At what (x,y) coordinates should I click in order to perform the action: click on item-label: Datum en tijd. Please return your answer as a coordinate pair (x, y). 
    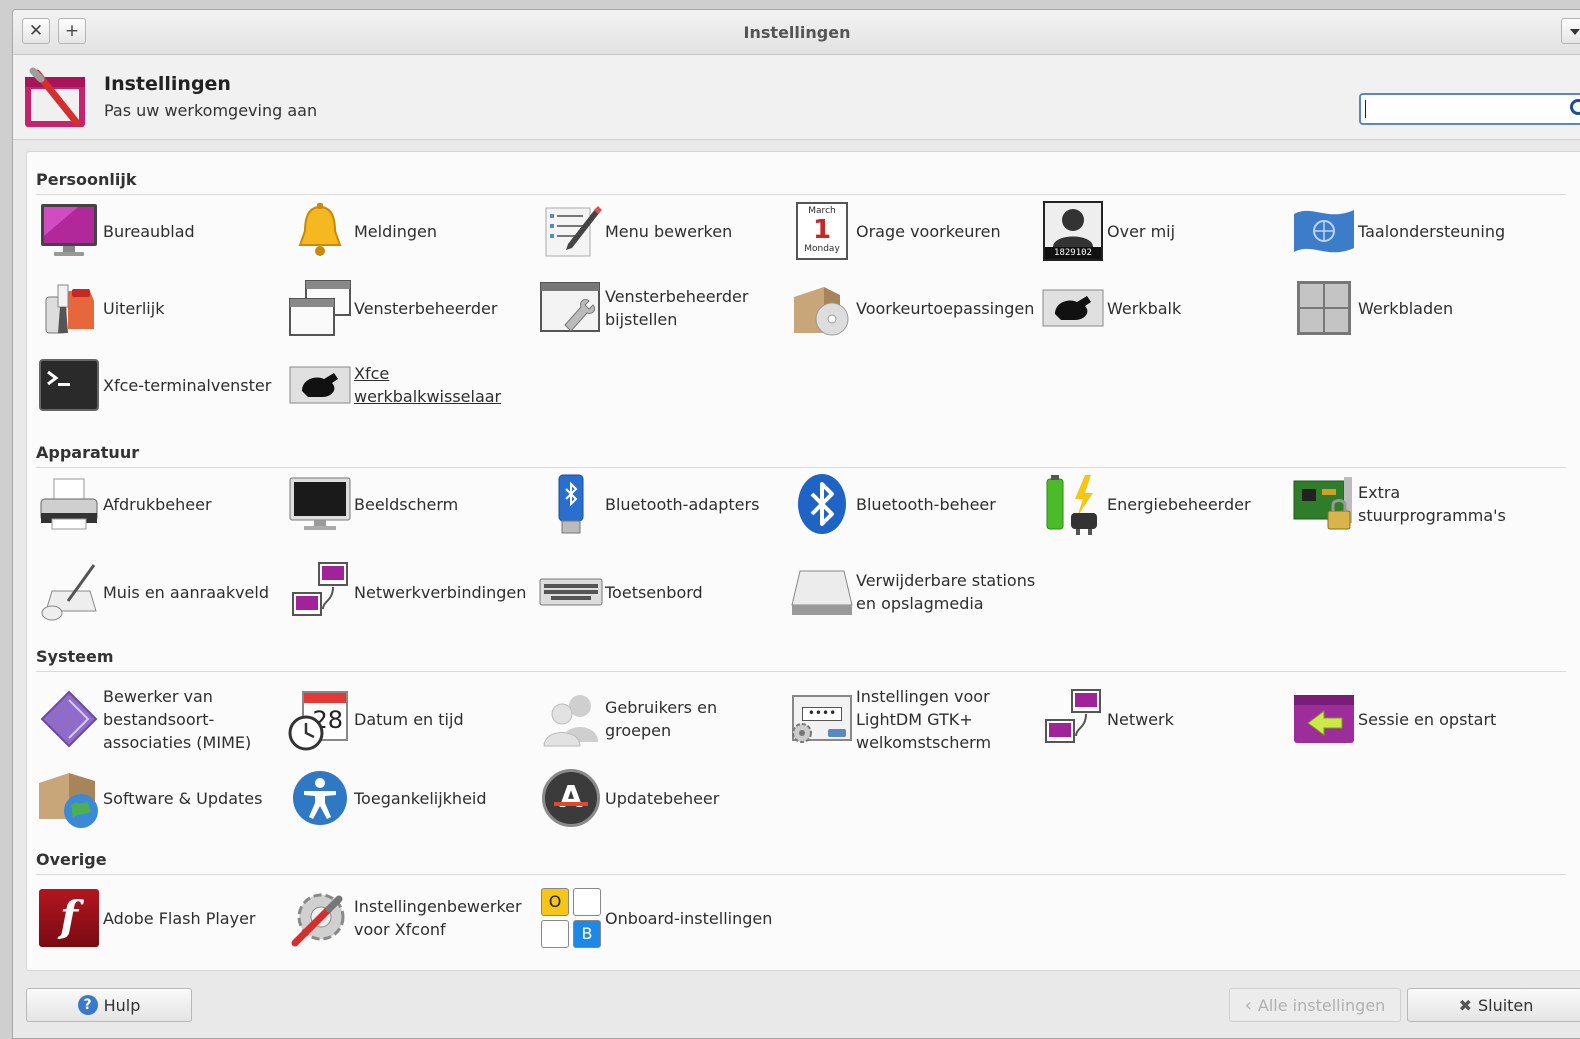
    Looking at the image, I should click on (443, 719).